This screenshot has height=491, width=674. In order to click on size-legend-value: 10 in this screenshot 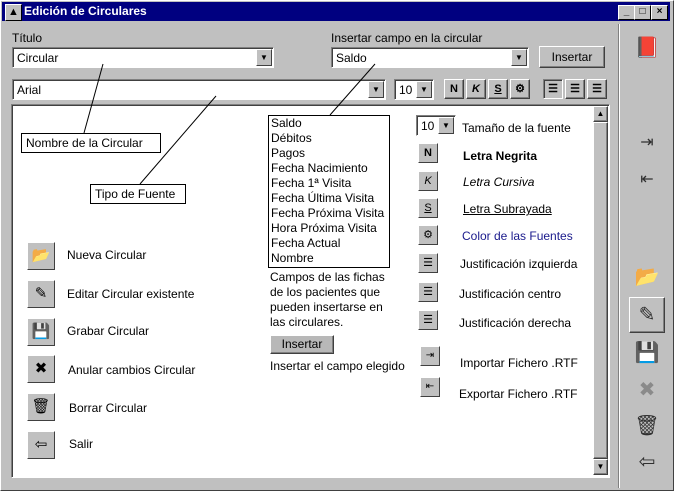, I will do `click(428, 126)`.